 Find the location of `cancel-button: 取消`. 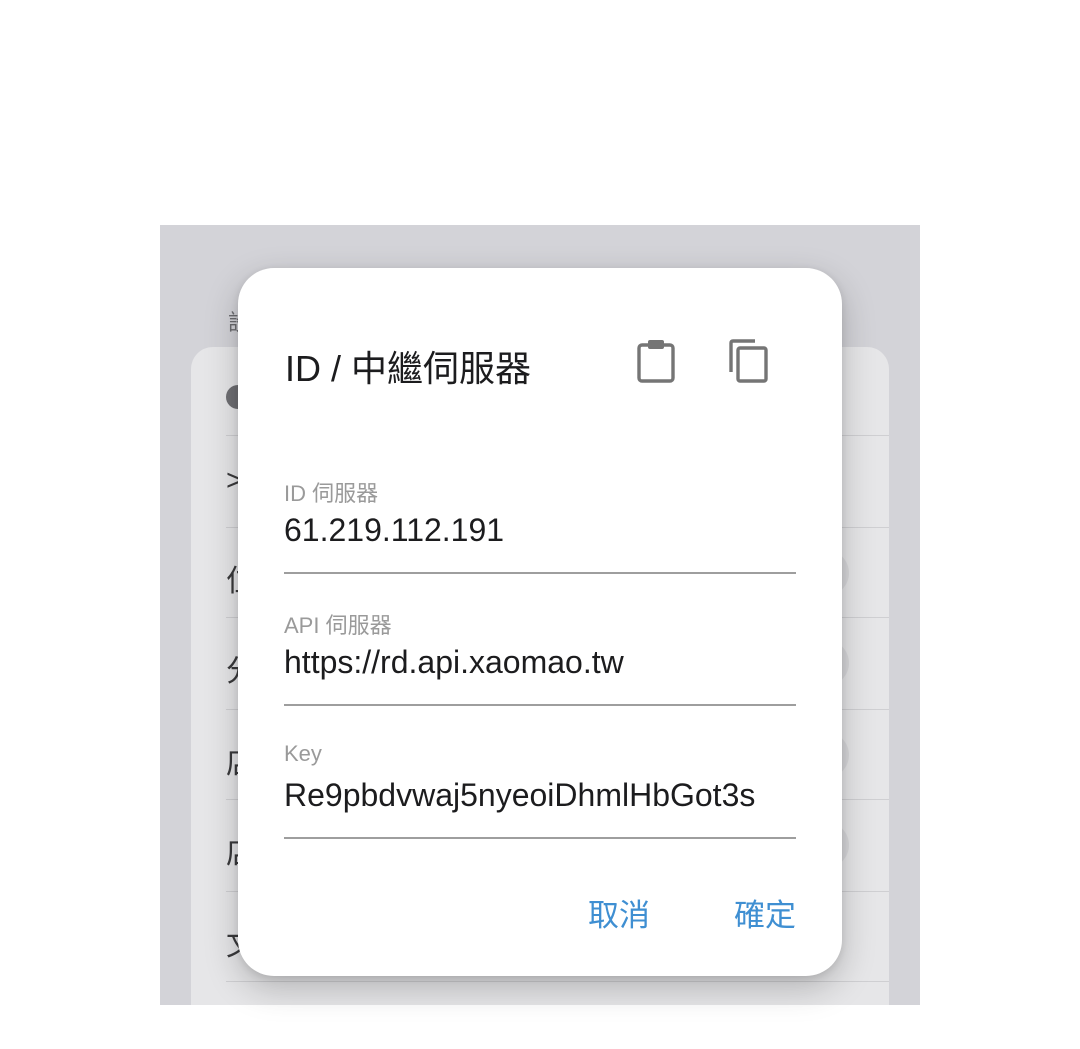

cancel-button: 取消 is located at coordinates (619, 912).